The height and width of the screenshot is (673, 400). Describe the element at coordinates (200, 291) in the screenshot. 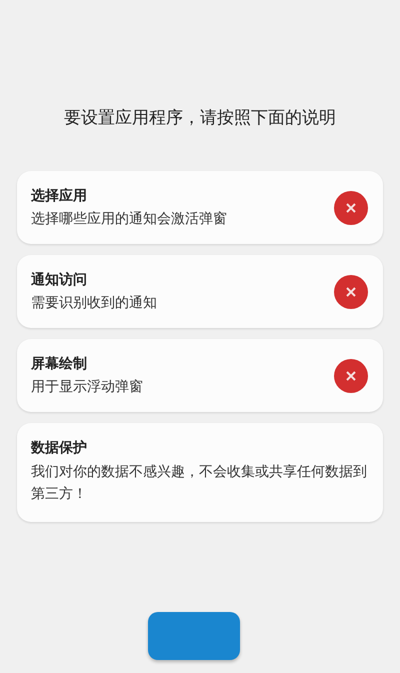

I see `permission-card: 通知访问 需要识别收到的通知` at that location.